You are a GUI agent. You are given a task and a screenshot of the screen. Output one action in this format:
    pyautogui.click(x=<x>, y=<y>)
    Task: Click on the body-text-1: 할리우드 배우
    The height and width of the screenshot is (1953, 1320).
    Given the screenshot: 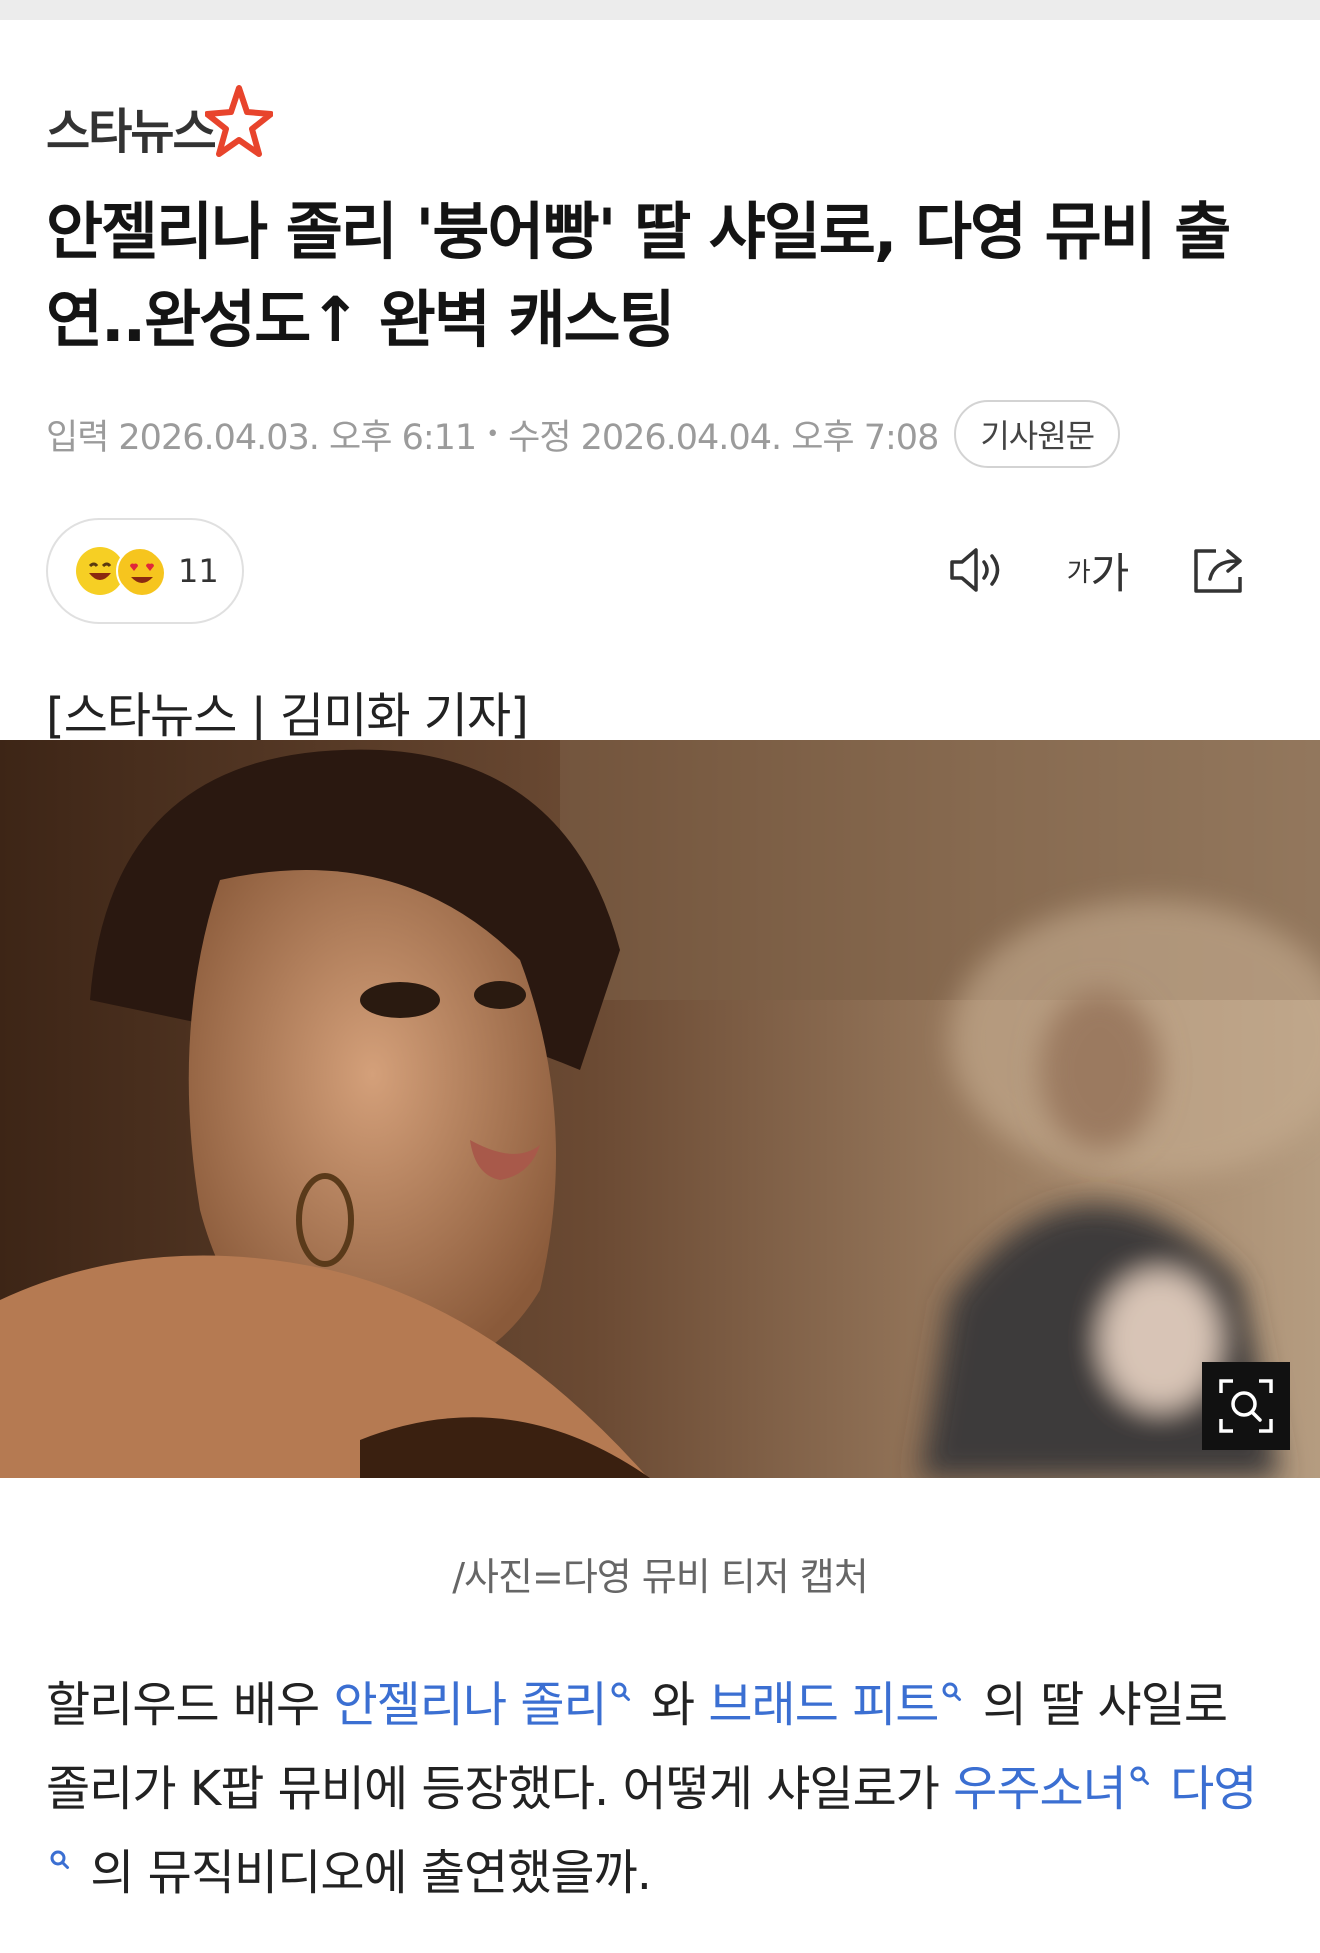 What is the action you would take?
    pyautogui.click(x=190, y=1705)
    